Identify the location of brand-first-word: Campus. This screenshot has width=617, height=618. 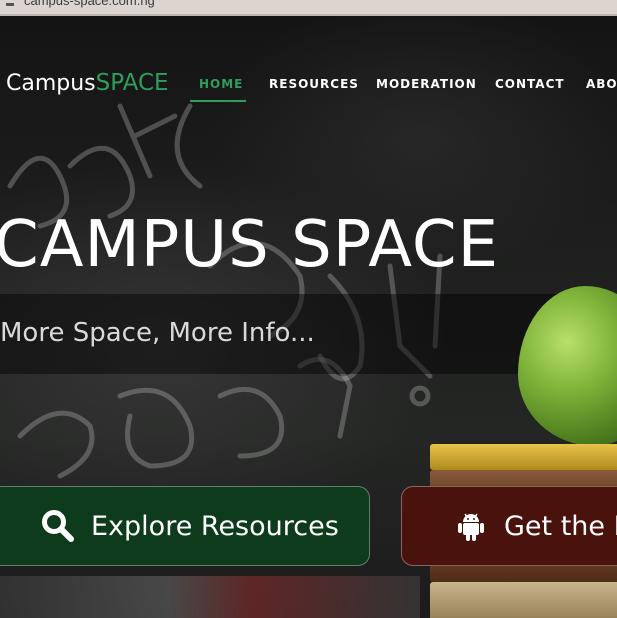
(51, 83).